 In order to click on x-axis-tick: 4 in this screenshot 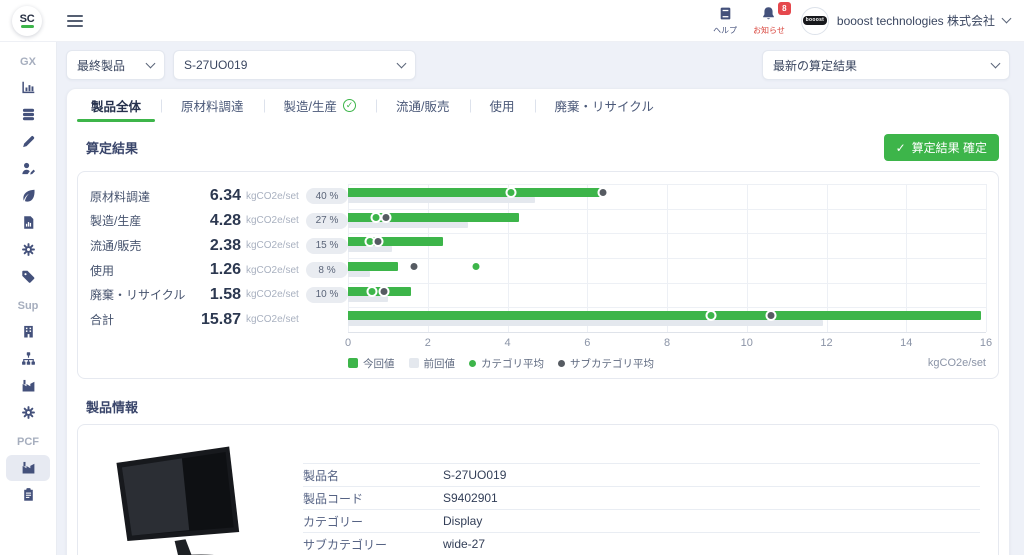, I will do `click(507, 343)`.